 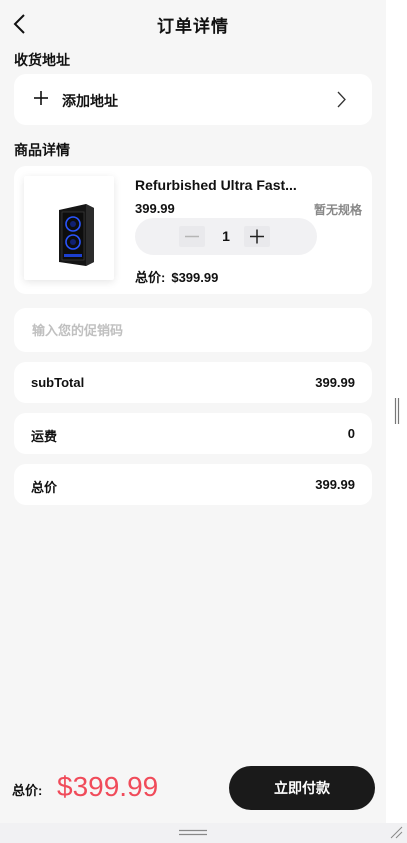 I want to click on address-section-label: 收货地址, so click(x=42, y=60).